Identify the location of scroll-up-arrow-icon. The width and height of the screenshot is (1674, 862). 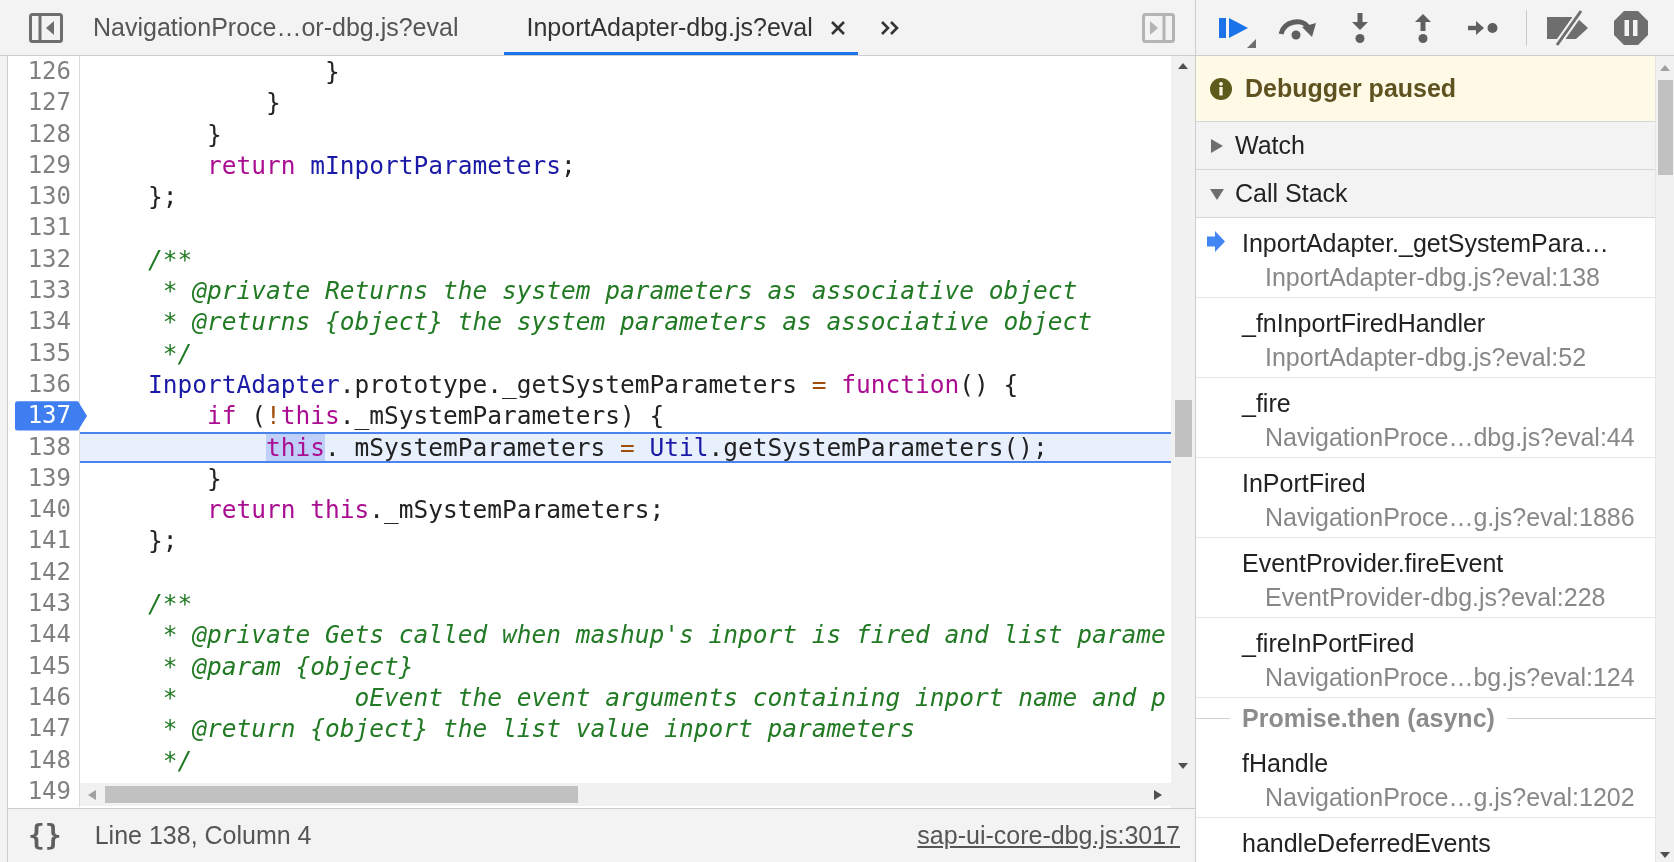
(1183, 66).